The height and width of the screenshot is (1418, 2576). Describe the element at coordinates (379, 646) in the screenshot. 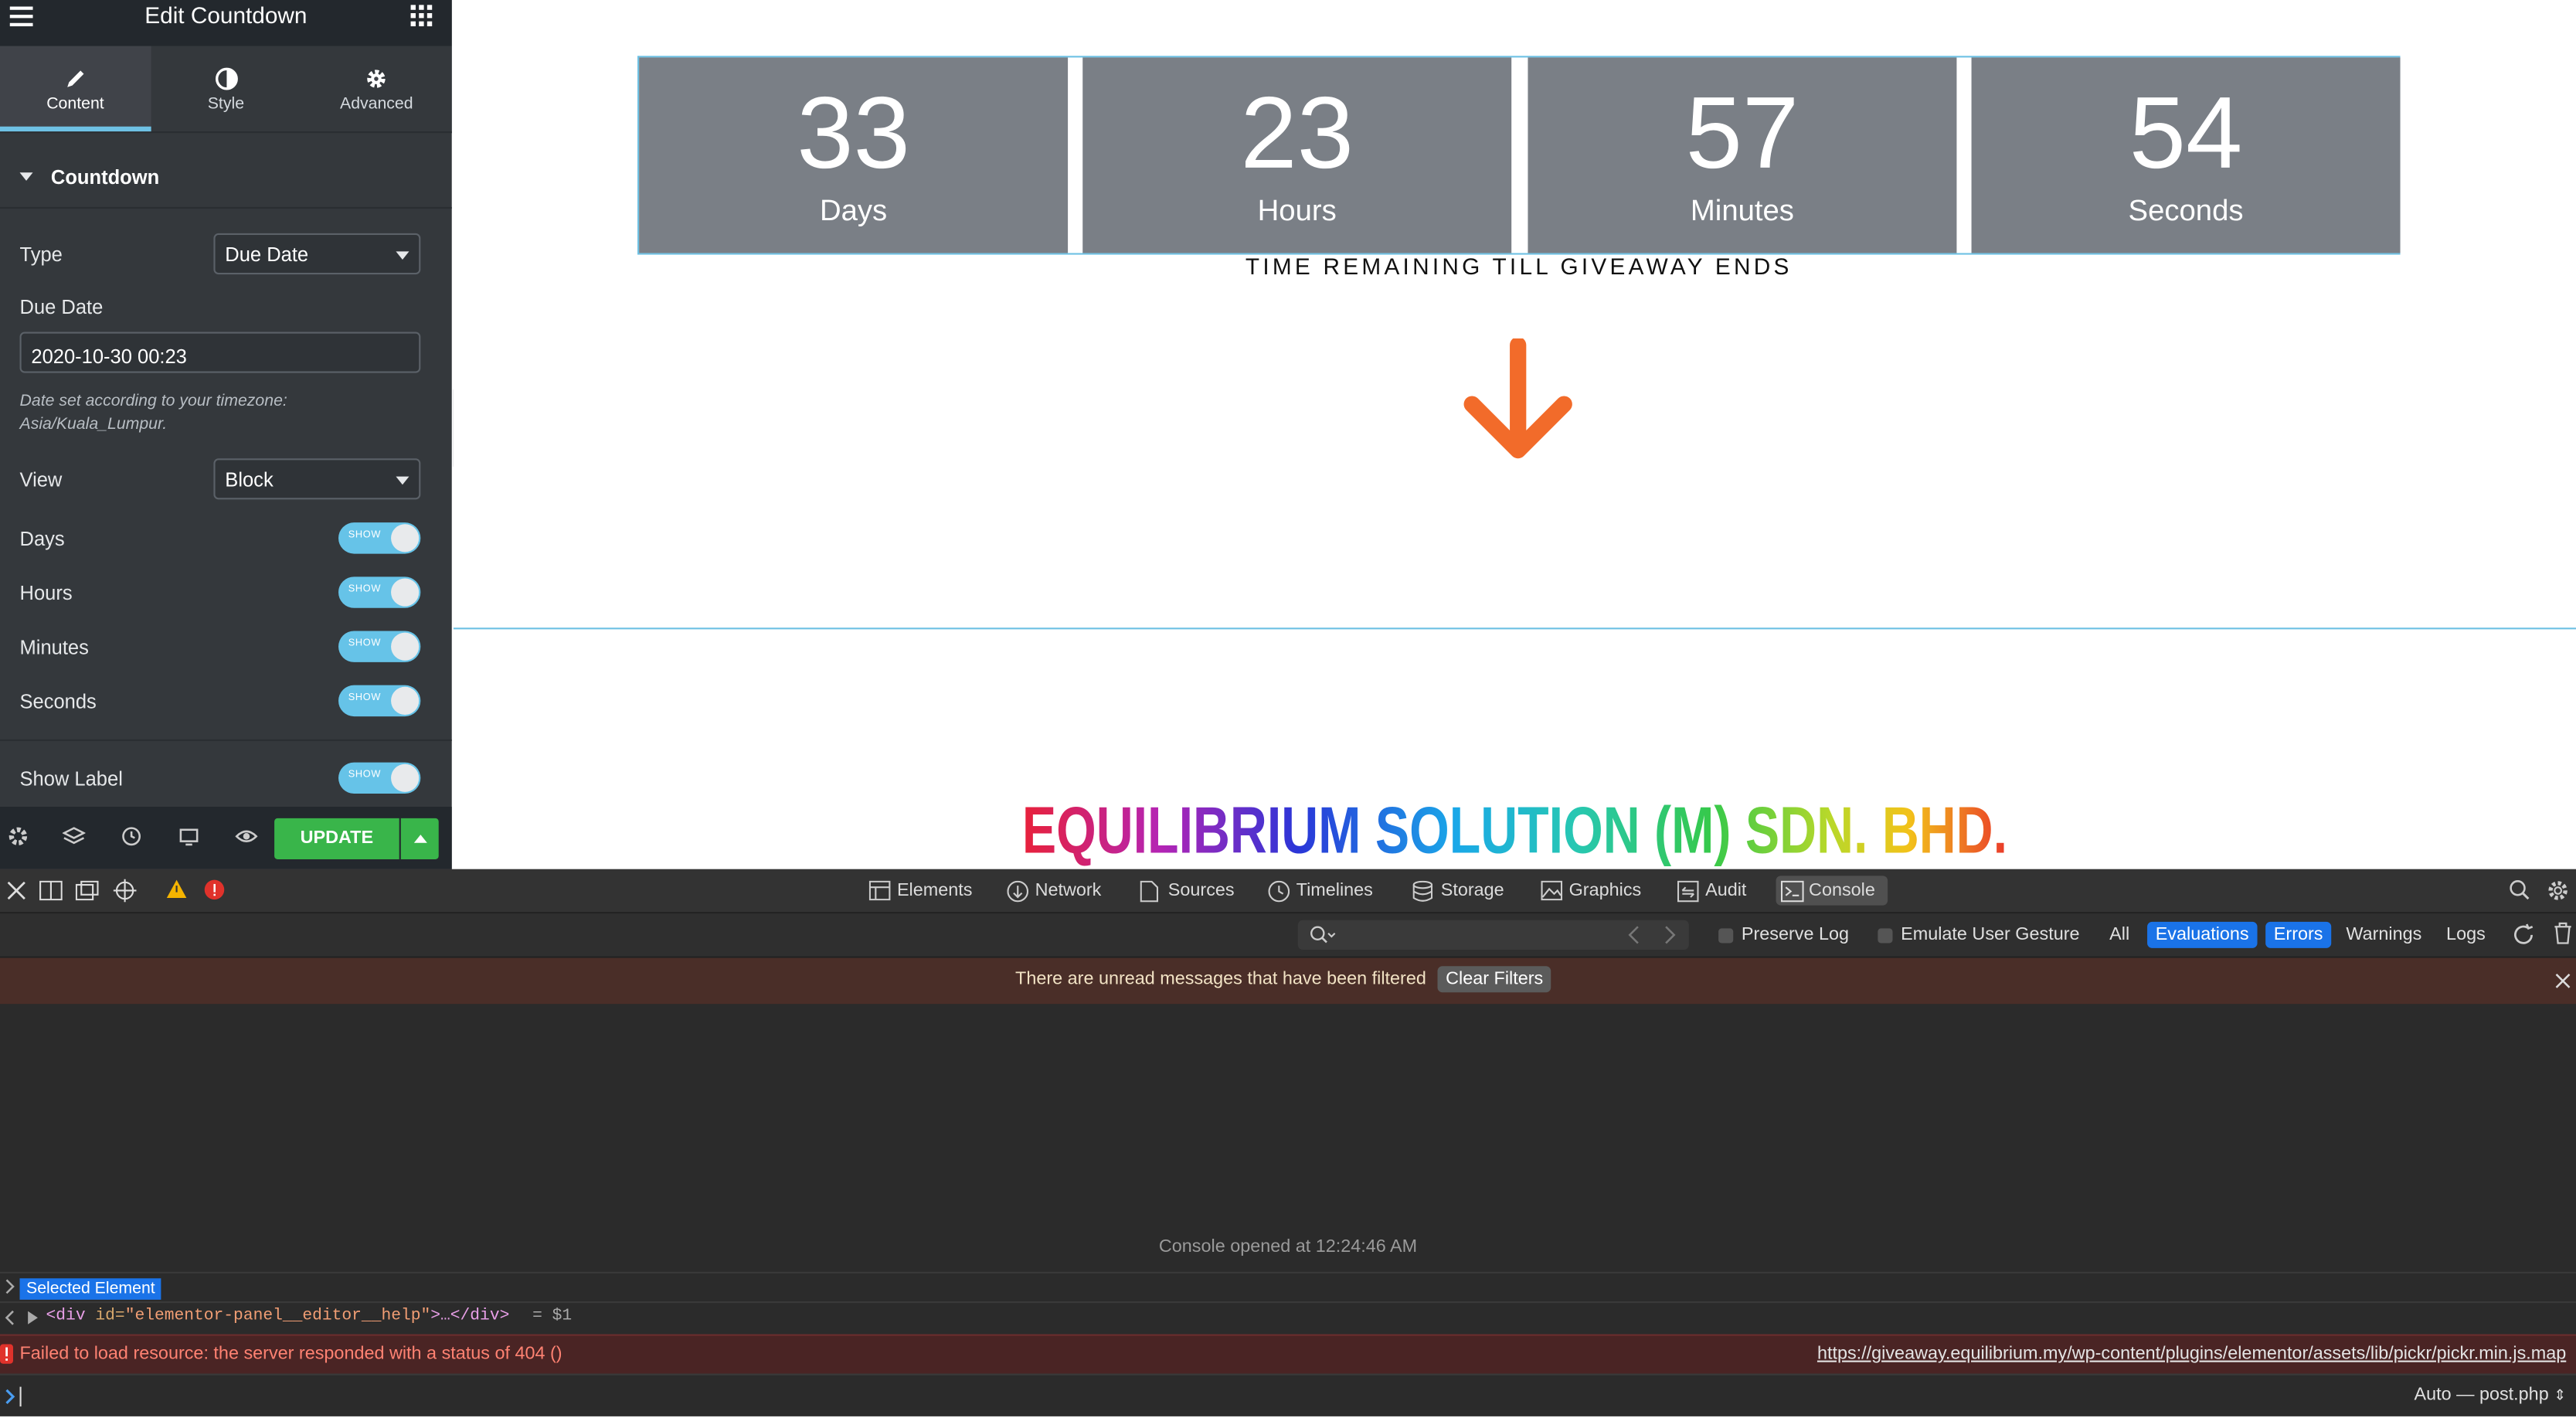

I see `minutes-toggle: SHOW` at that location.